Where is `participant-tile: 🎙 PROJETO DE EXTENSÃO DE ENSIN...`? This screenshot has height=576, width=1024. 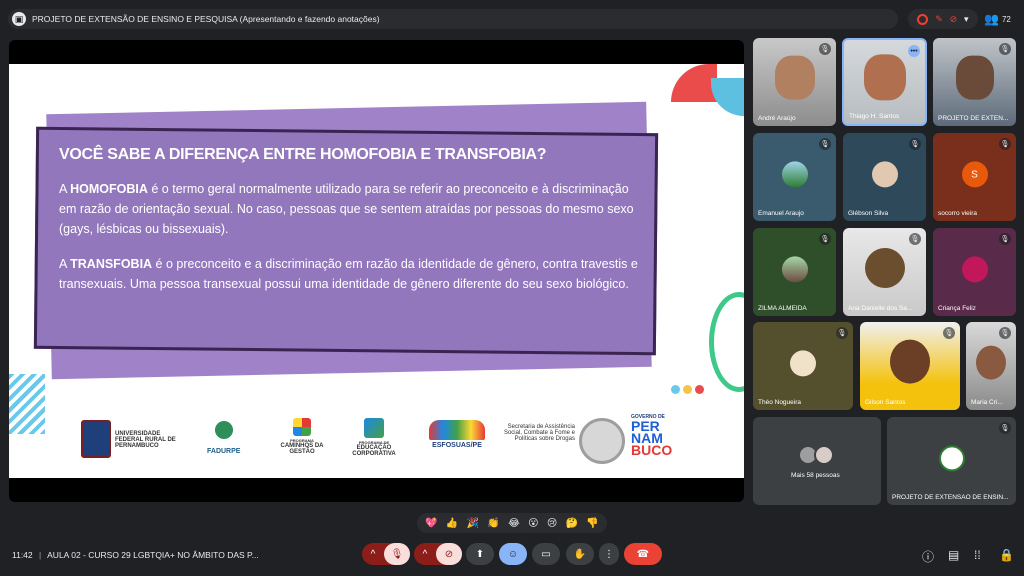
participant-tile: 🎙 PROJETO DE EXTENSÃO DE ENSIN... is located at coordinates (951, 461).